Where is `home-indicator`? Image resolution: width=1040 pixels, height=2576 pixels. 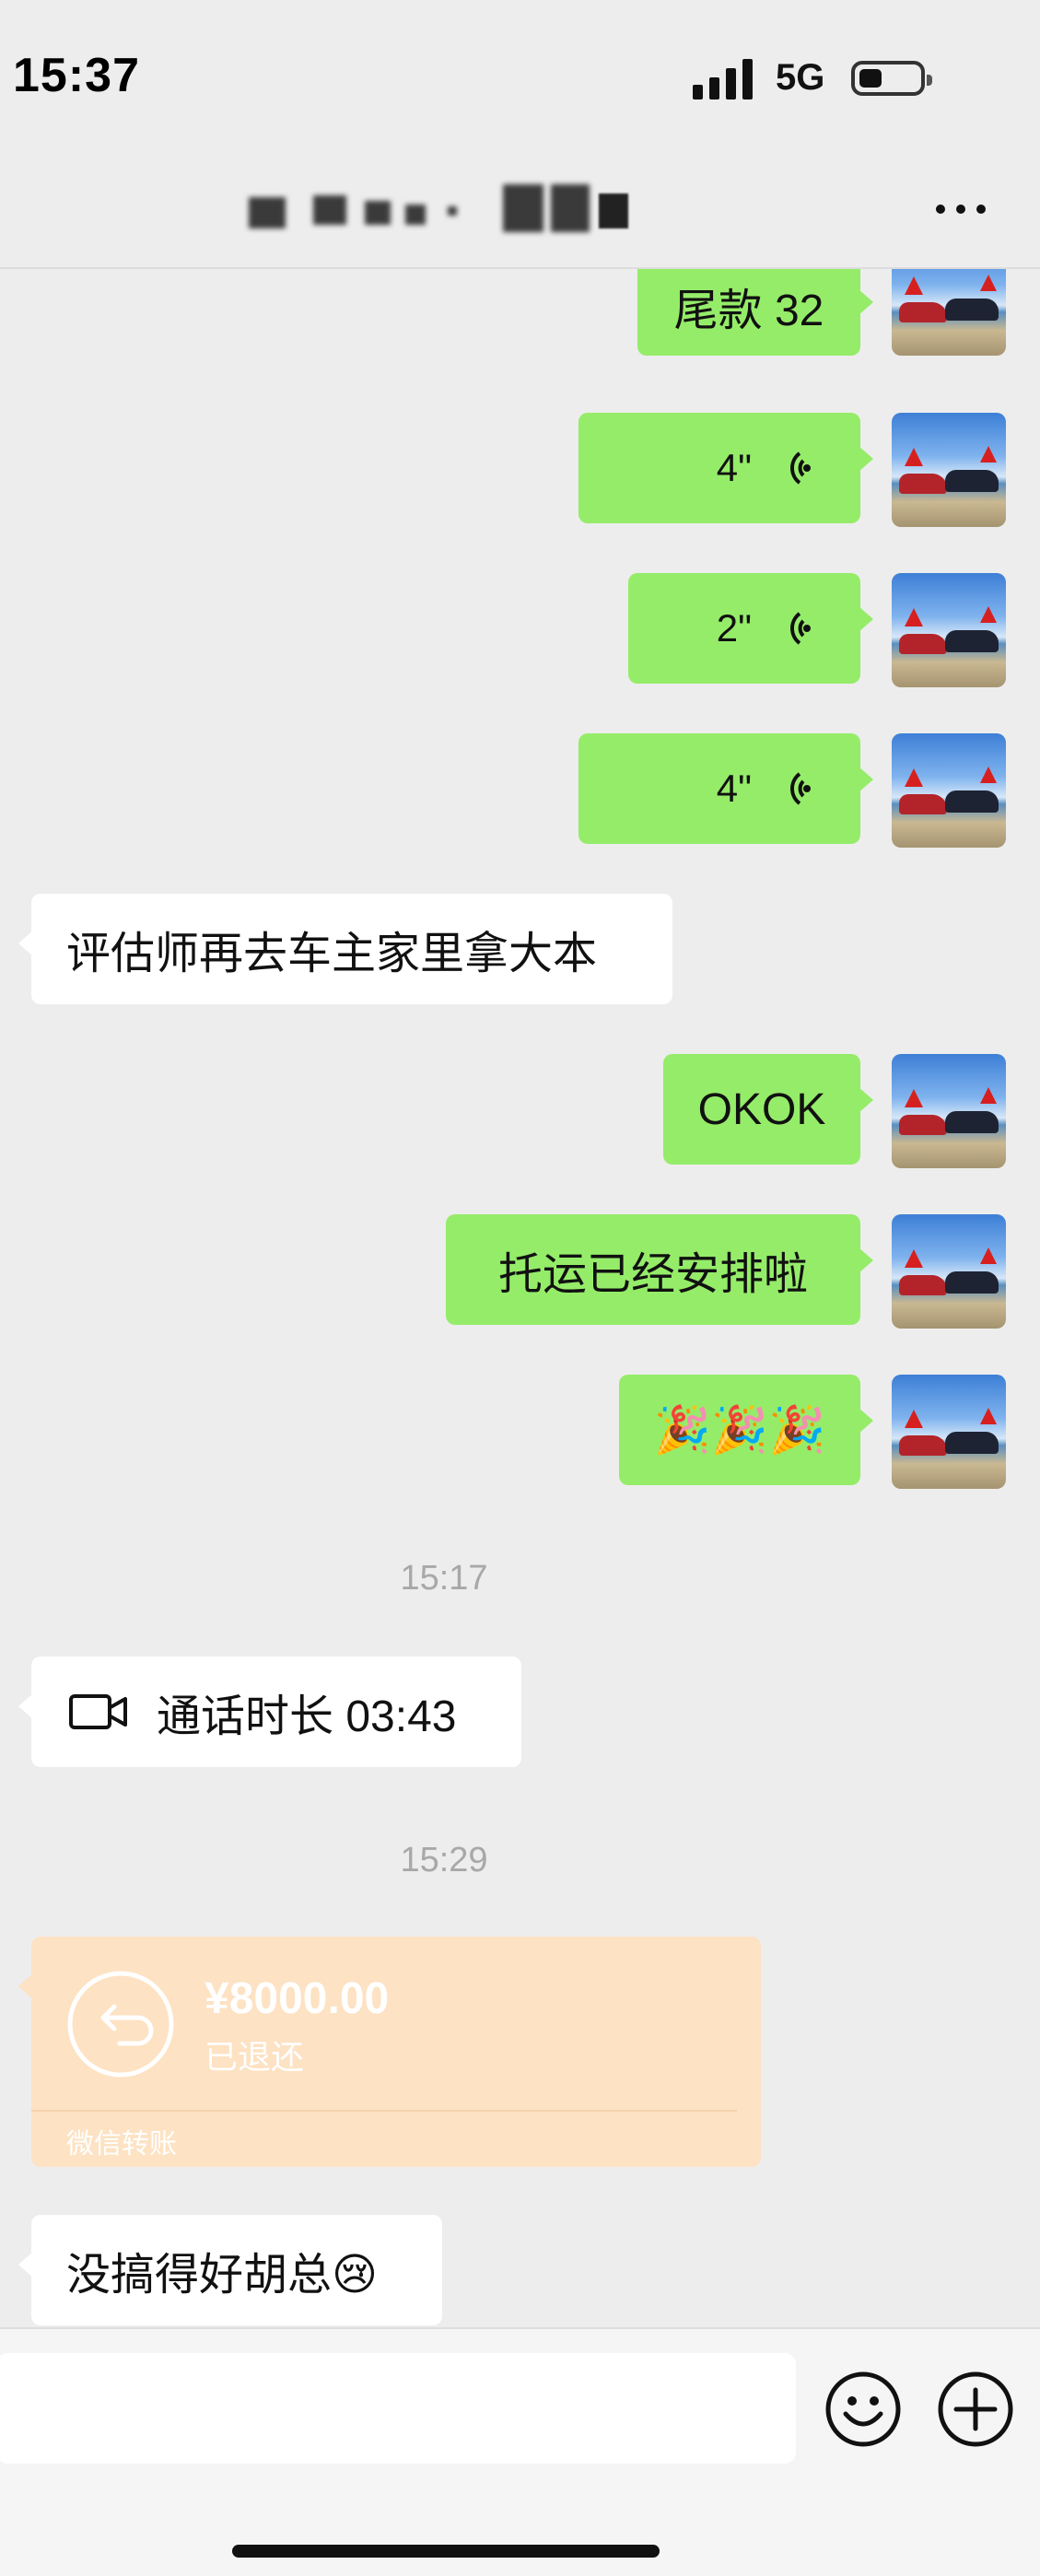
home-indicator is located at coordinates (446, 2551).